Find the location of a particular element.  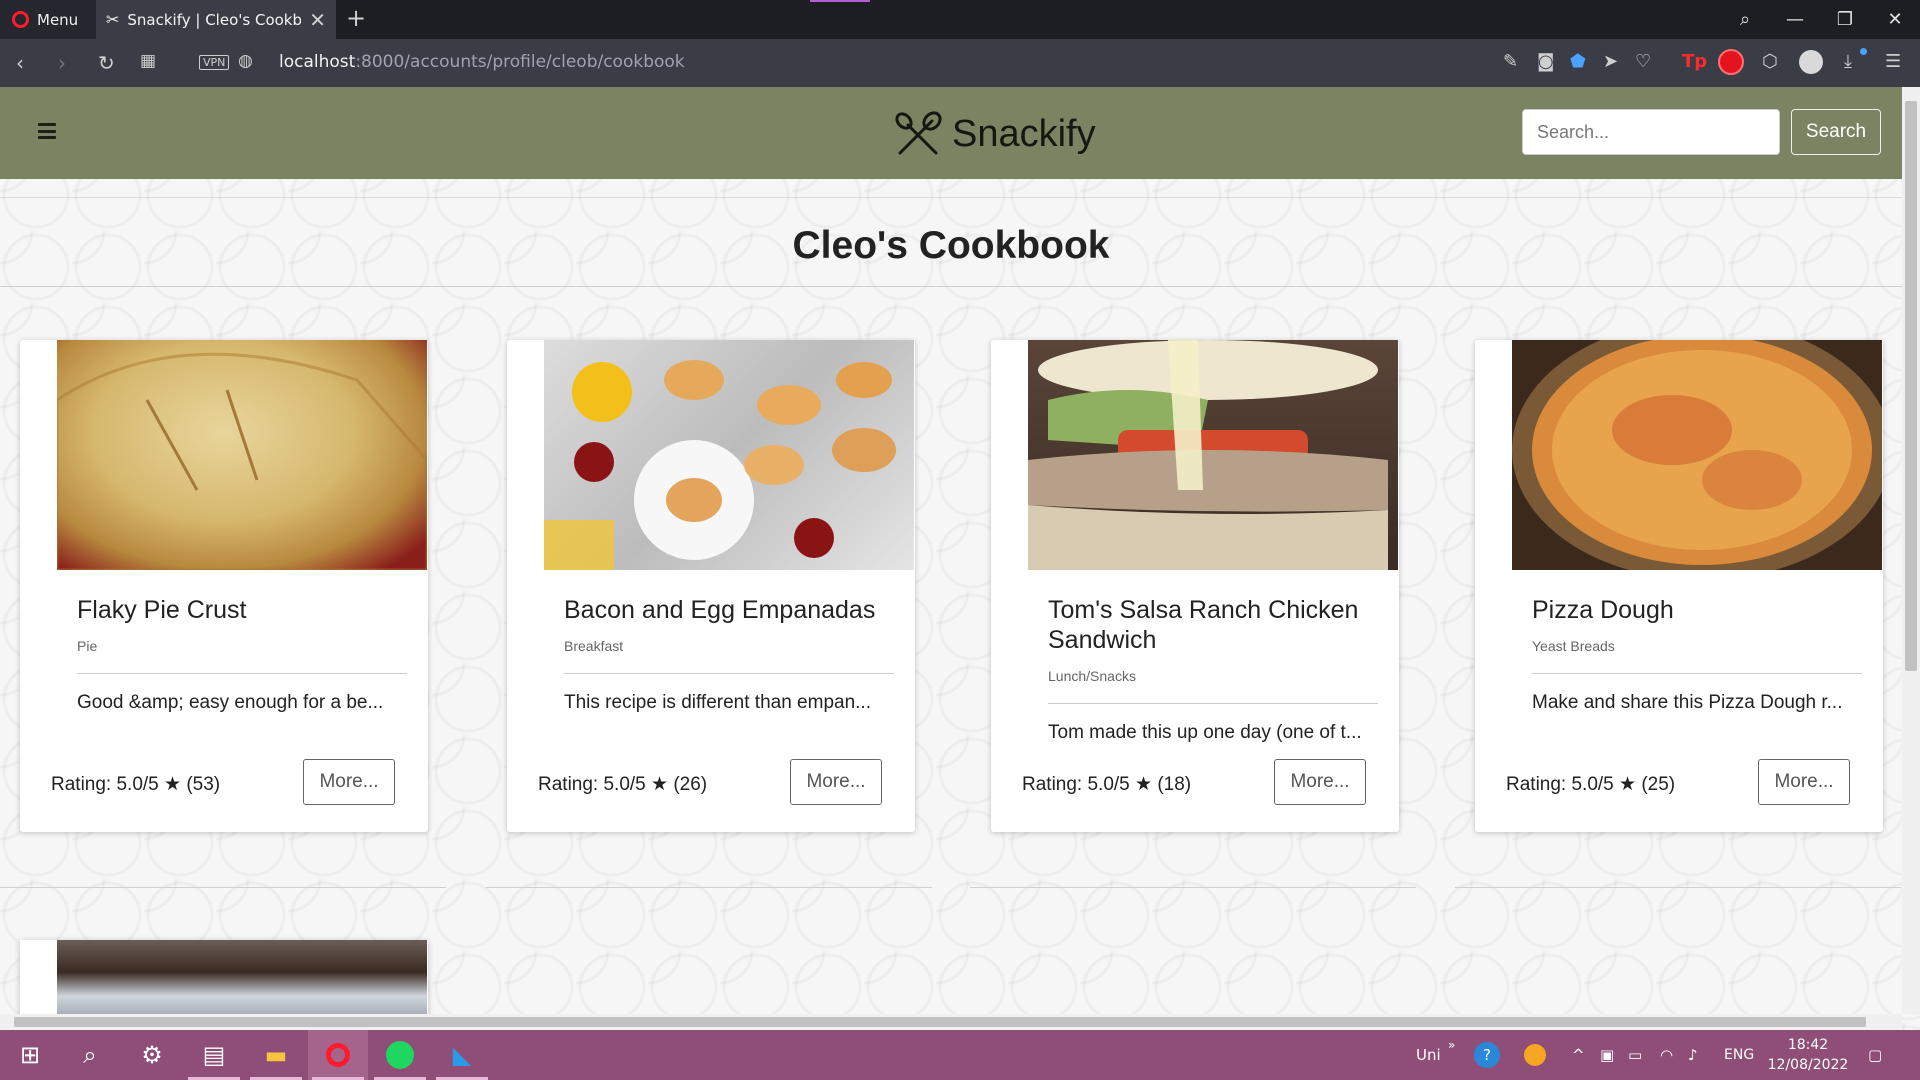

vertical-scroll-thumb is located at coordinates (1911, 386).